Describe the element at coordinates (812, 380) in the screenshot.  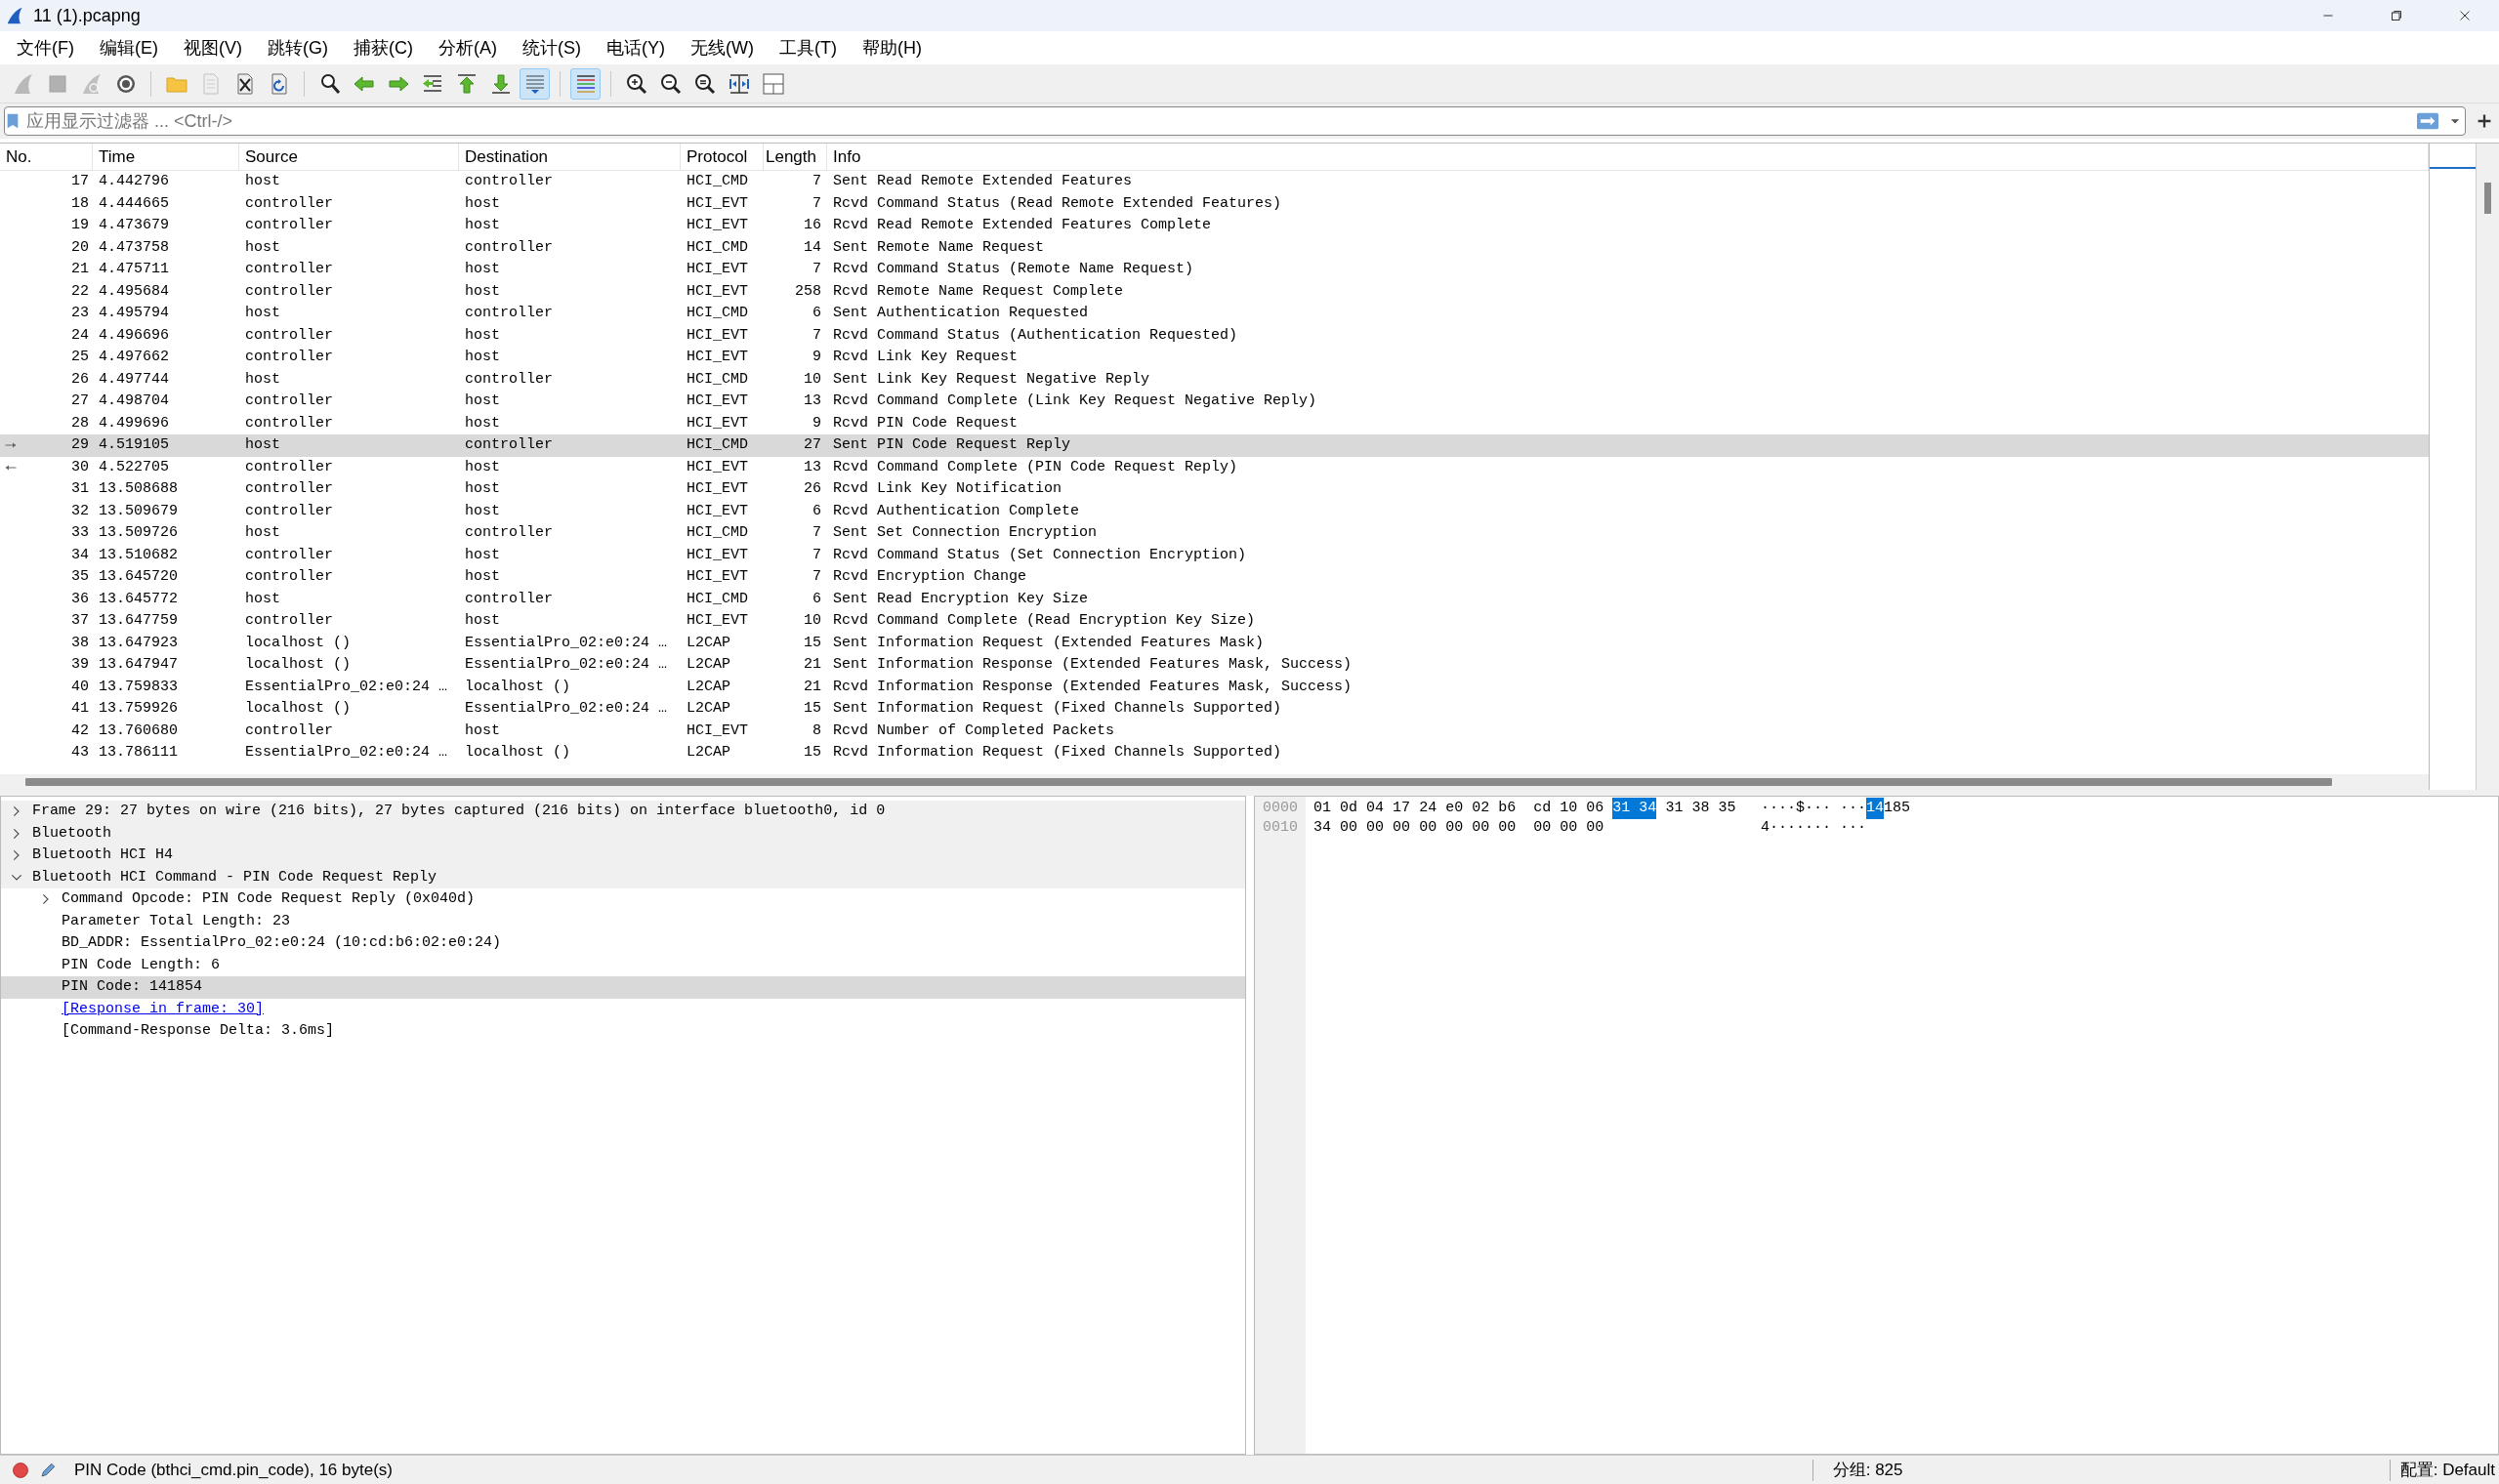
I see `table-cell-text: 10` at that location.